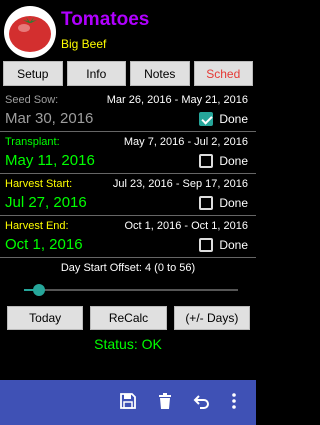 This screenshot has height=425, width=320. What do you see at coordinates (84, 44) in the screenshot?
I see `page-subtitle: Big Beef` at bounding box center [84, 44].